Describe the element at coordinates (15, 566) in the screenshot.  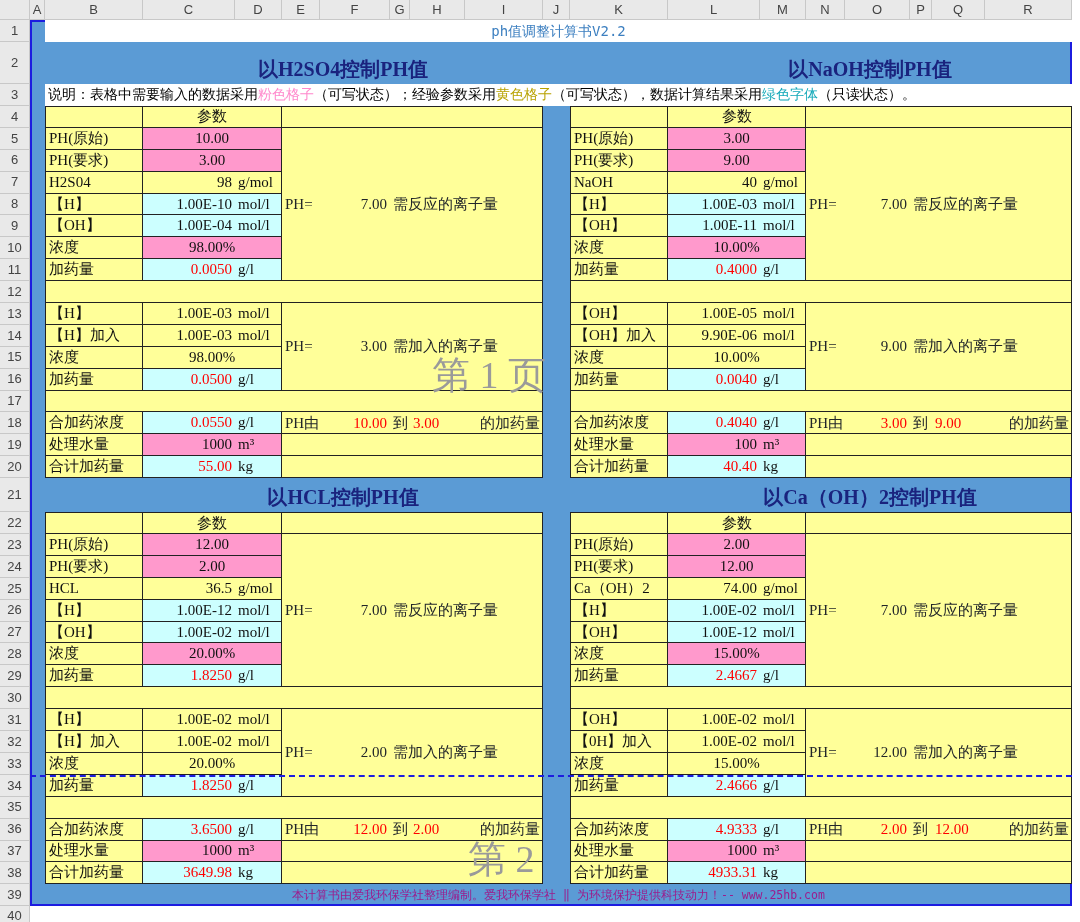
I see `row-header: 24` at that location.